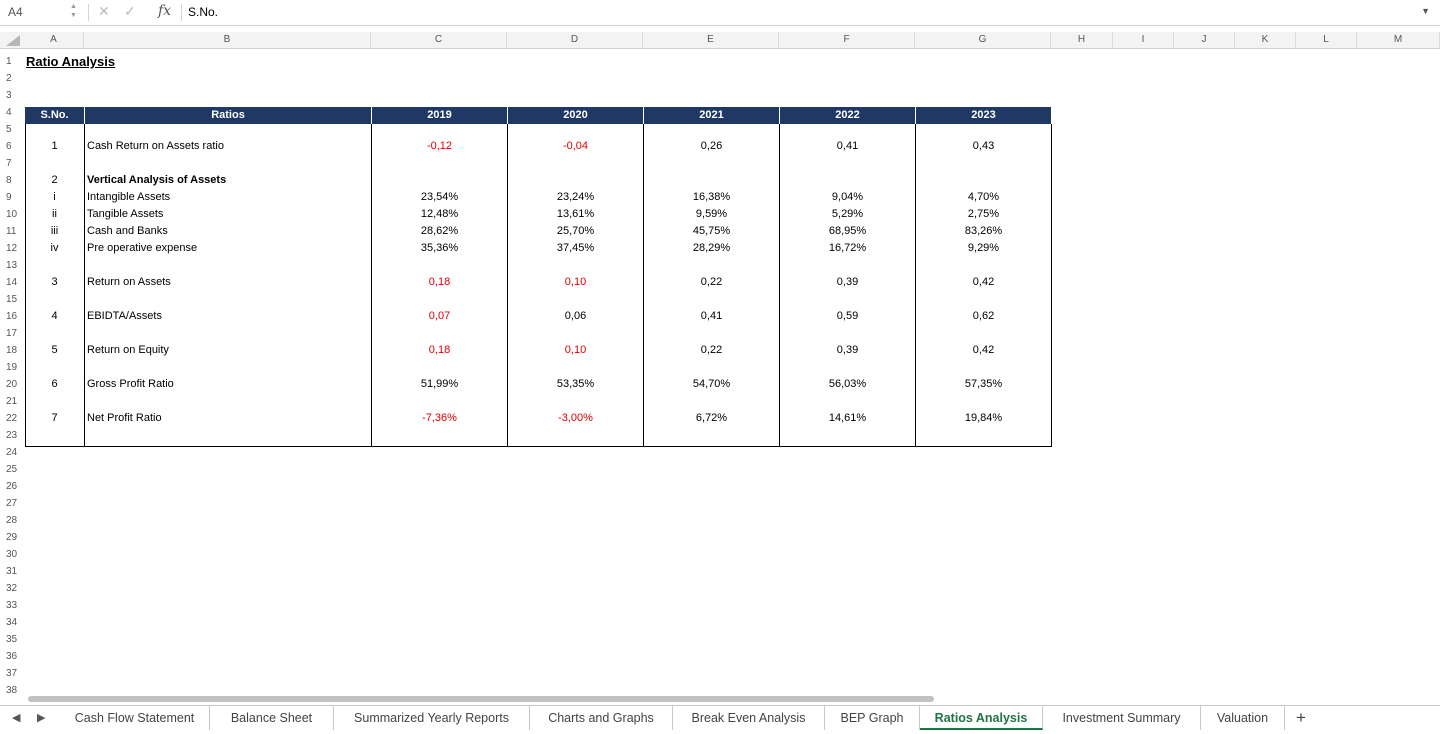  What do you see at coordinates (575, 115) in the screenshot?
I see `header-year: 2020` at bounding box center [575, 115].